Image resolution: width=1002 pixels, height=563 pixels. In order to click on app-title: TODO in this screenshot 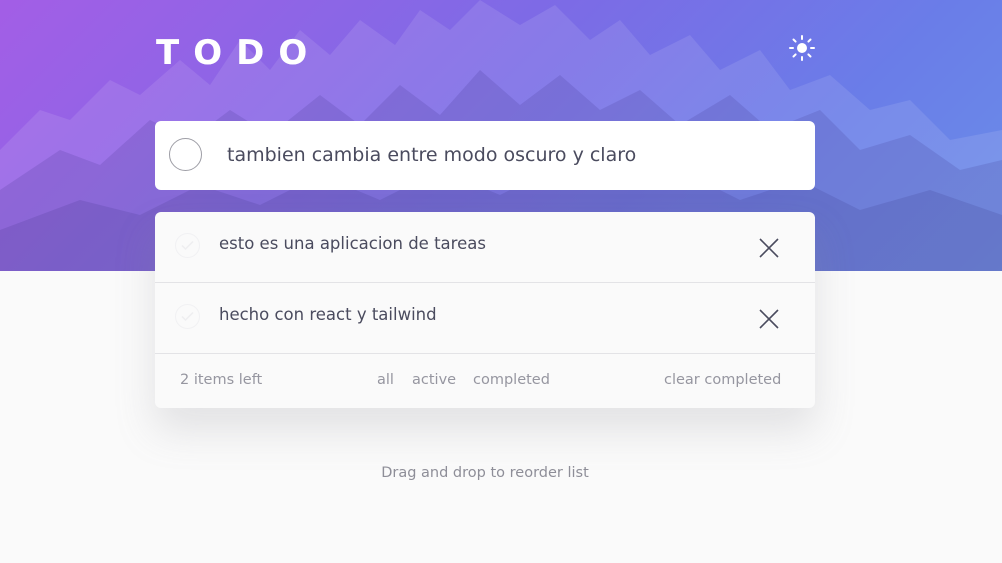, I will do `click(239, 53)`.